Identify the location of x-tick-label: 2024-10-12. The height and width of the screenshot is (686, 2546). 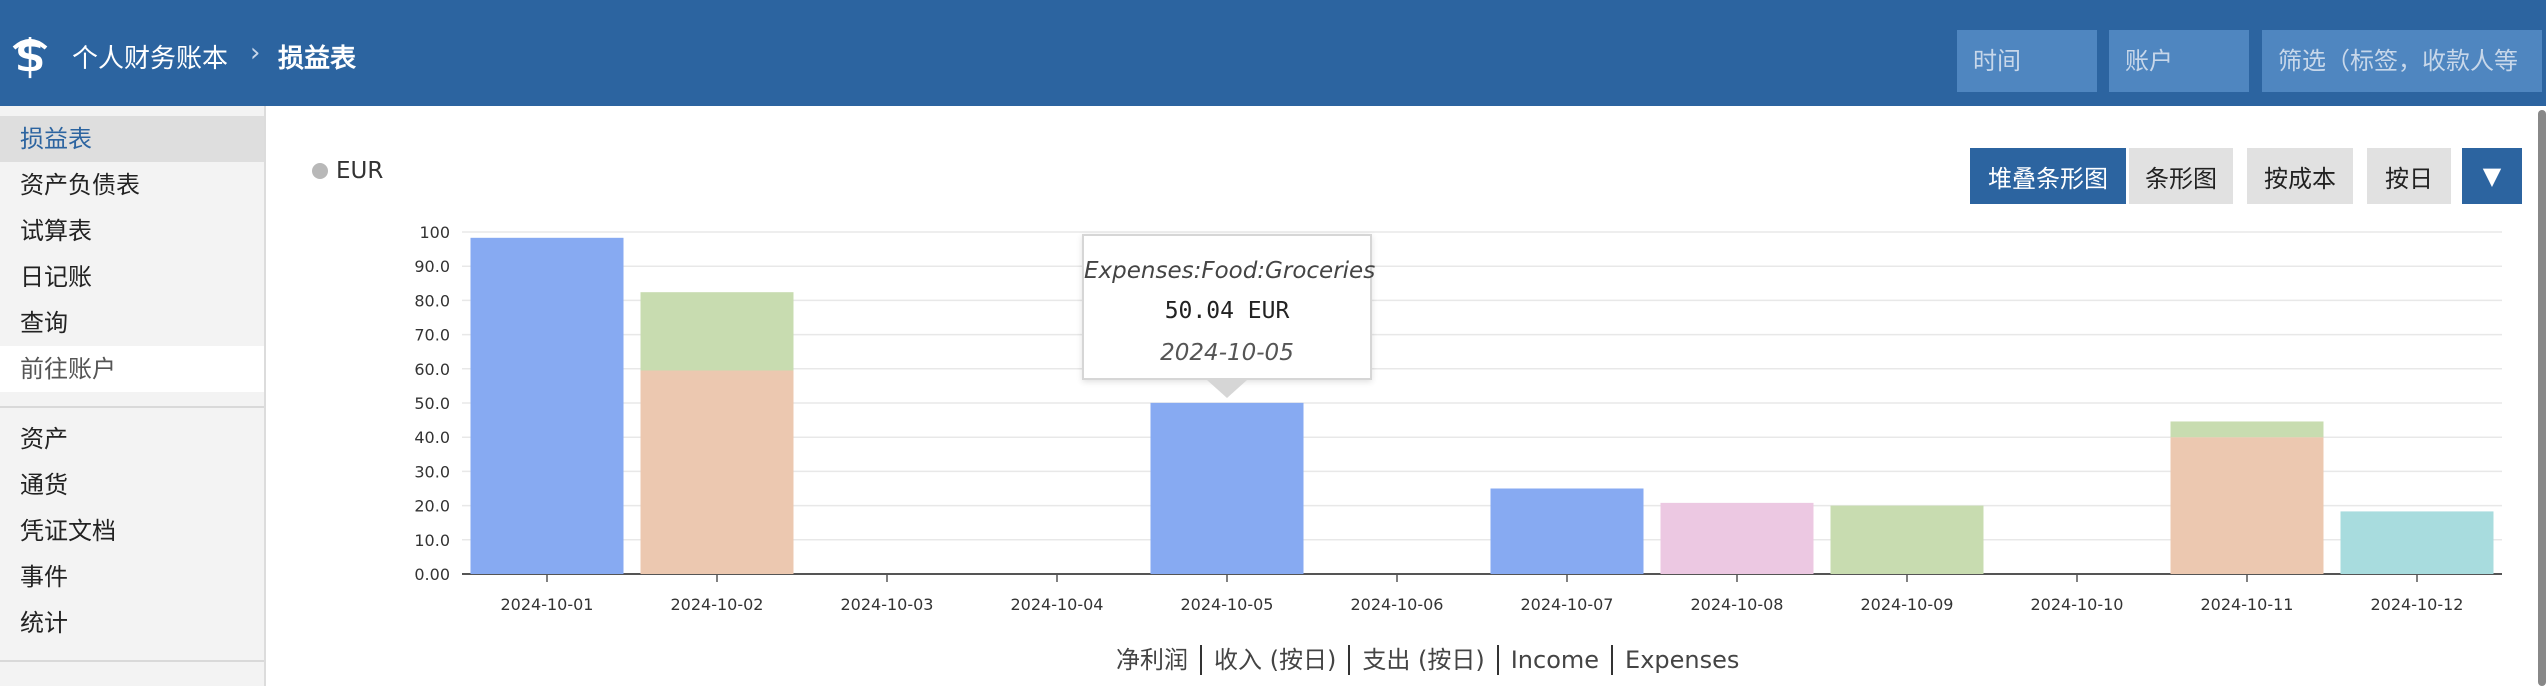
(2417, 604).